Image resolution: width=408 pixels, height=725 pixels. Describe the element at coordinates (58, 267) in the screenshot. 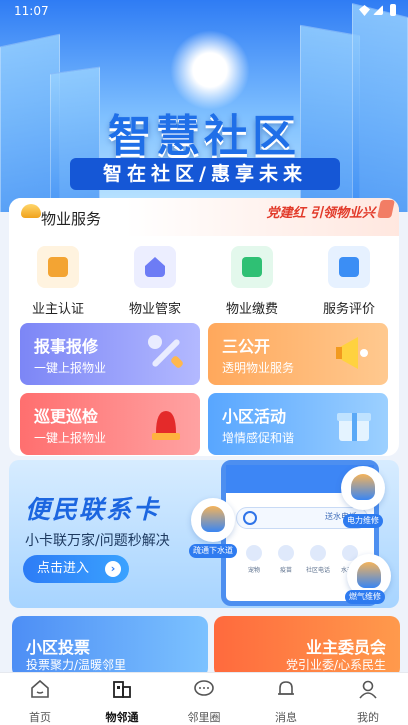

I see `owner-id-icon` at that location.